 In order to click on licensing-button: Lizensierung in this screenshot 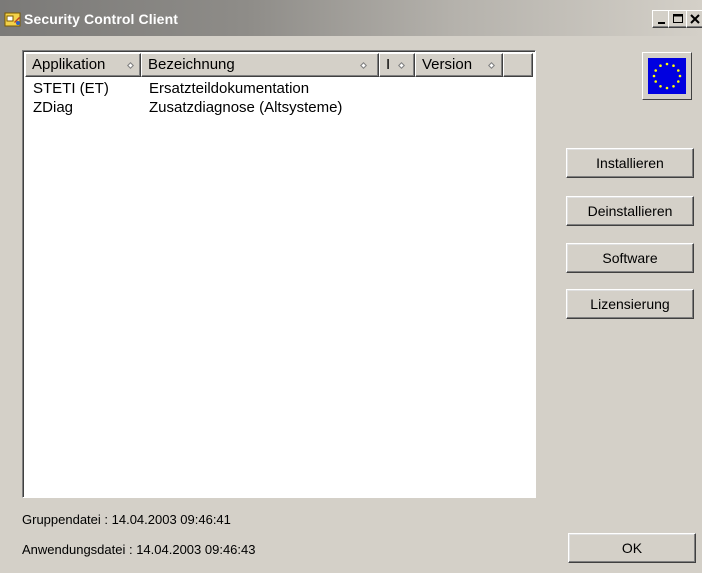, I will do `click(630, 304)`.